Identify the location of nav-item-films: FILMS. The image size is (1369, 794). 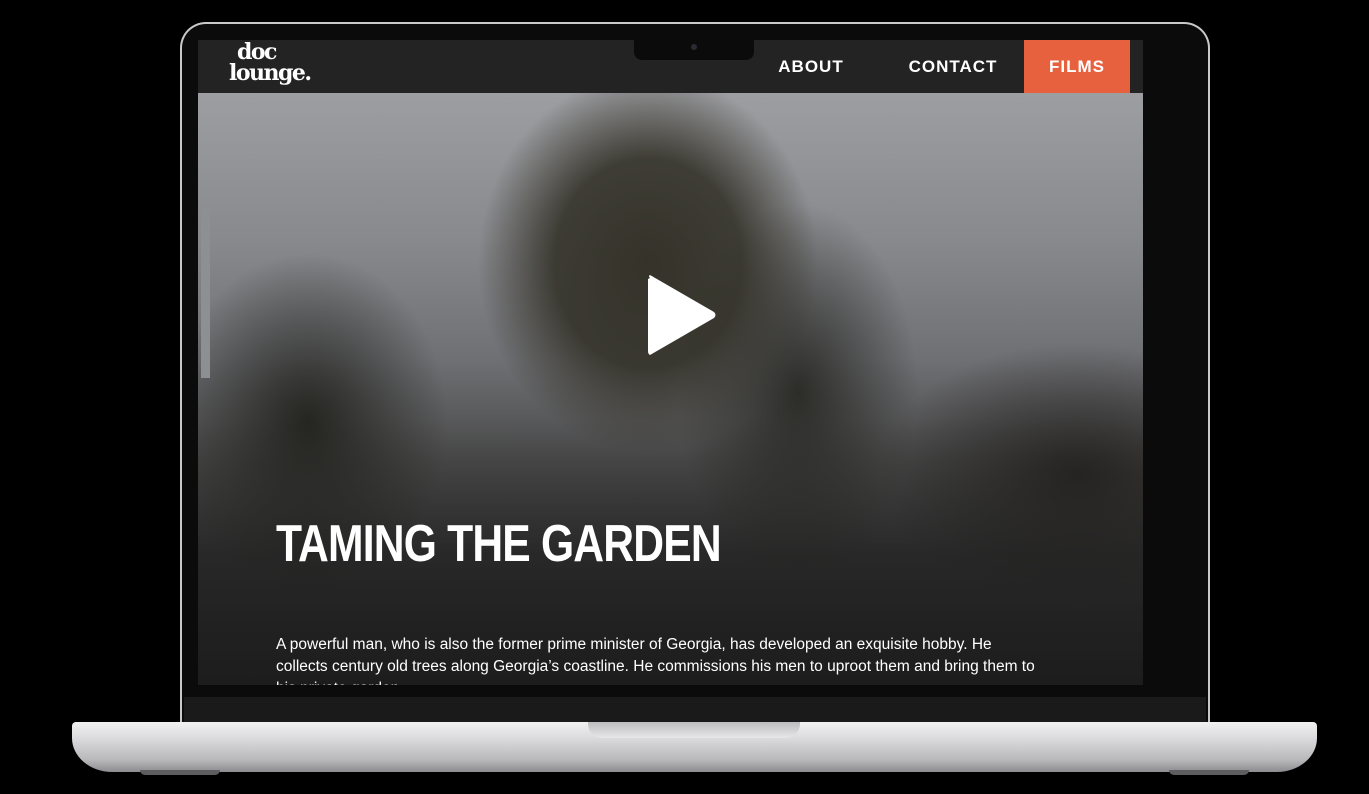
(1077, 66).